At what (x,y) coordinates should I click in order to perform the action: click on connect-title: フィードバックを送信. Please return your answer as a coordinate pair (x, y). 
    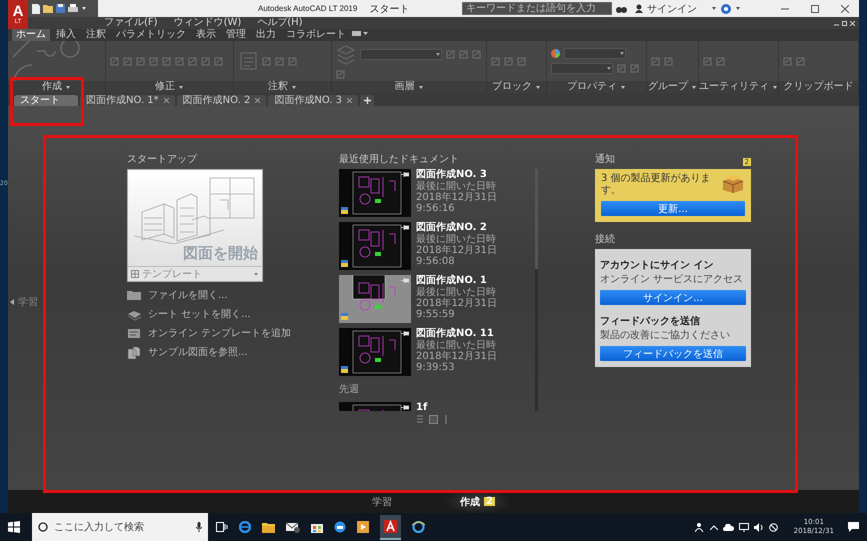
    Looking at the image, I should click on (650, 321).